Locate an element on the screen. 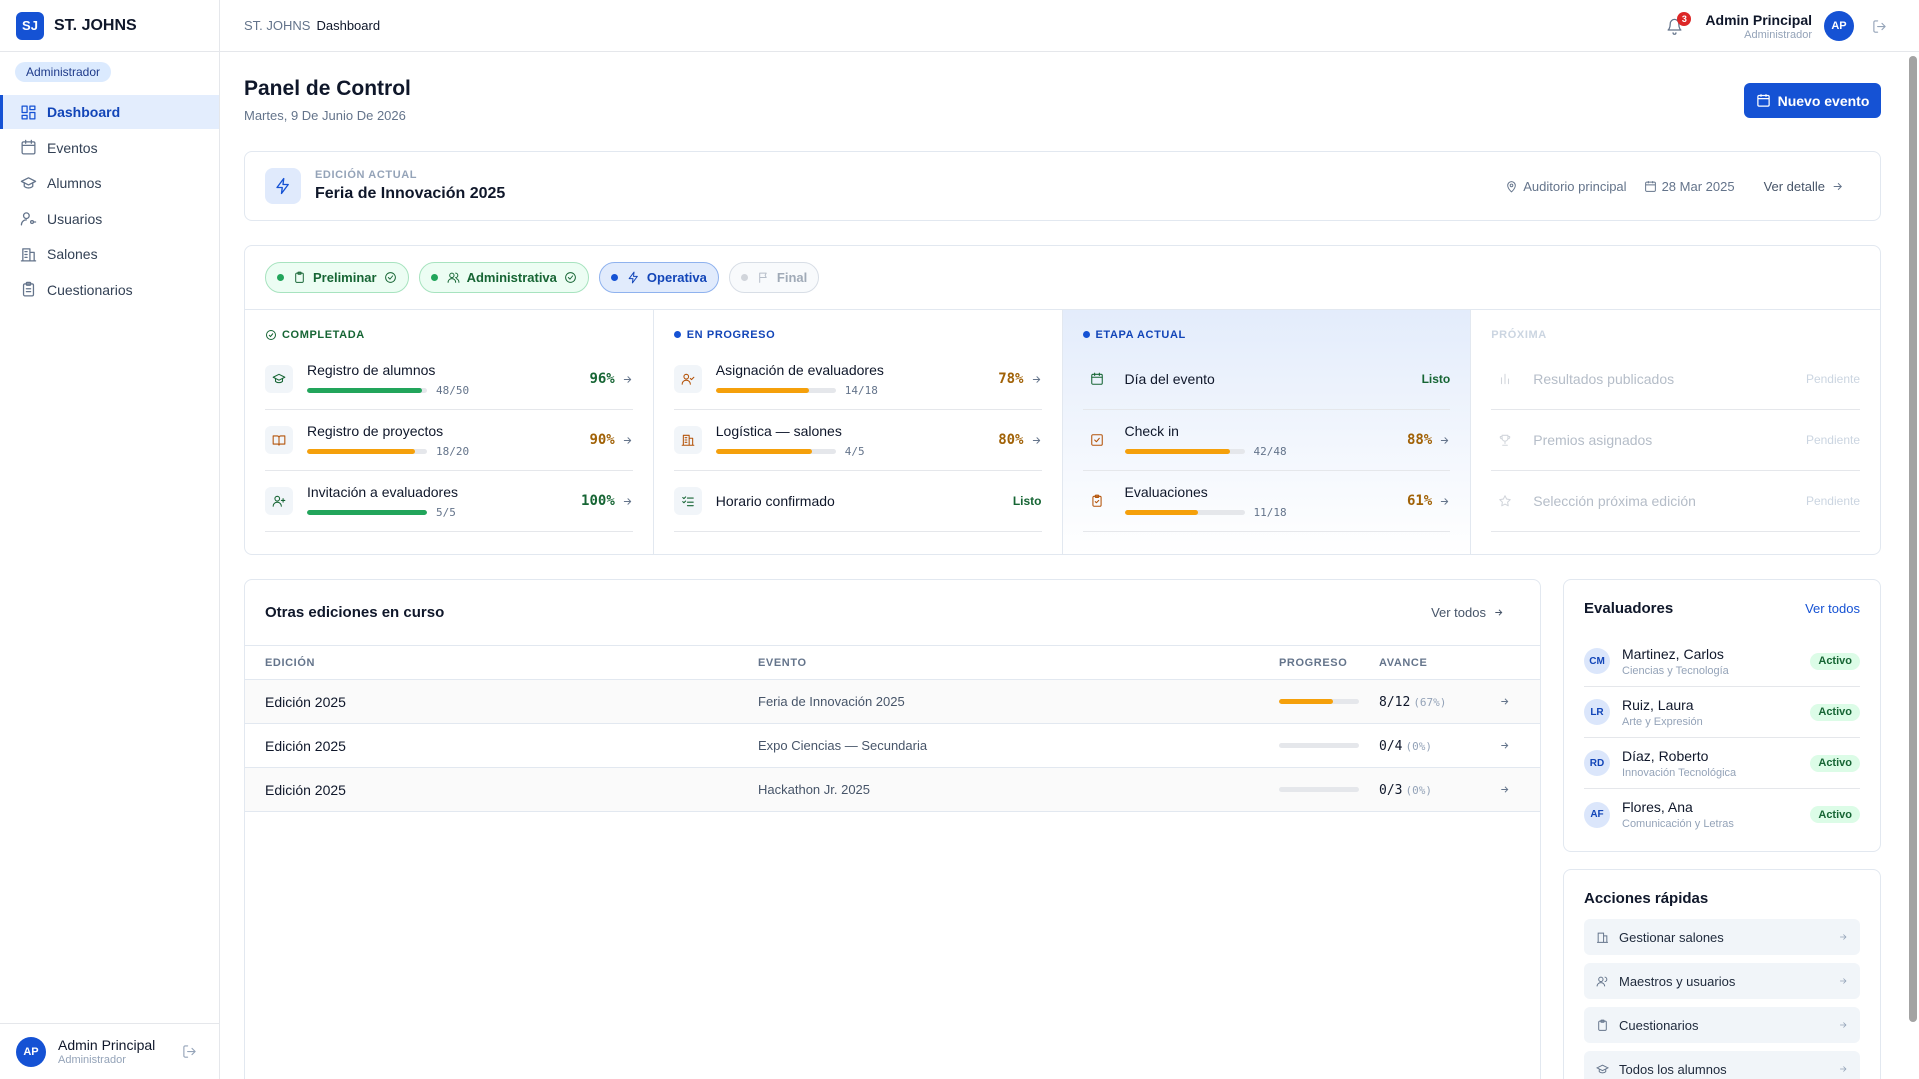 The height and width of the screenshot is (1079, 1919). cell-event: Hackathon Jr. 2025 is located at coordinates (814, 789).